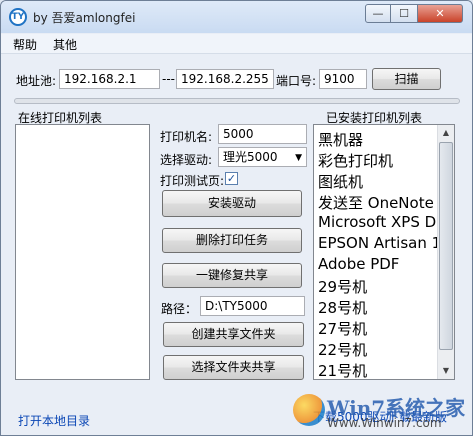  What do you see at coordinates (186, 137) in the screenshot?
I see `printer-name-label: 打印机名:` at bounding box center [186, 137].